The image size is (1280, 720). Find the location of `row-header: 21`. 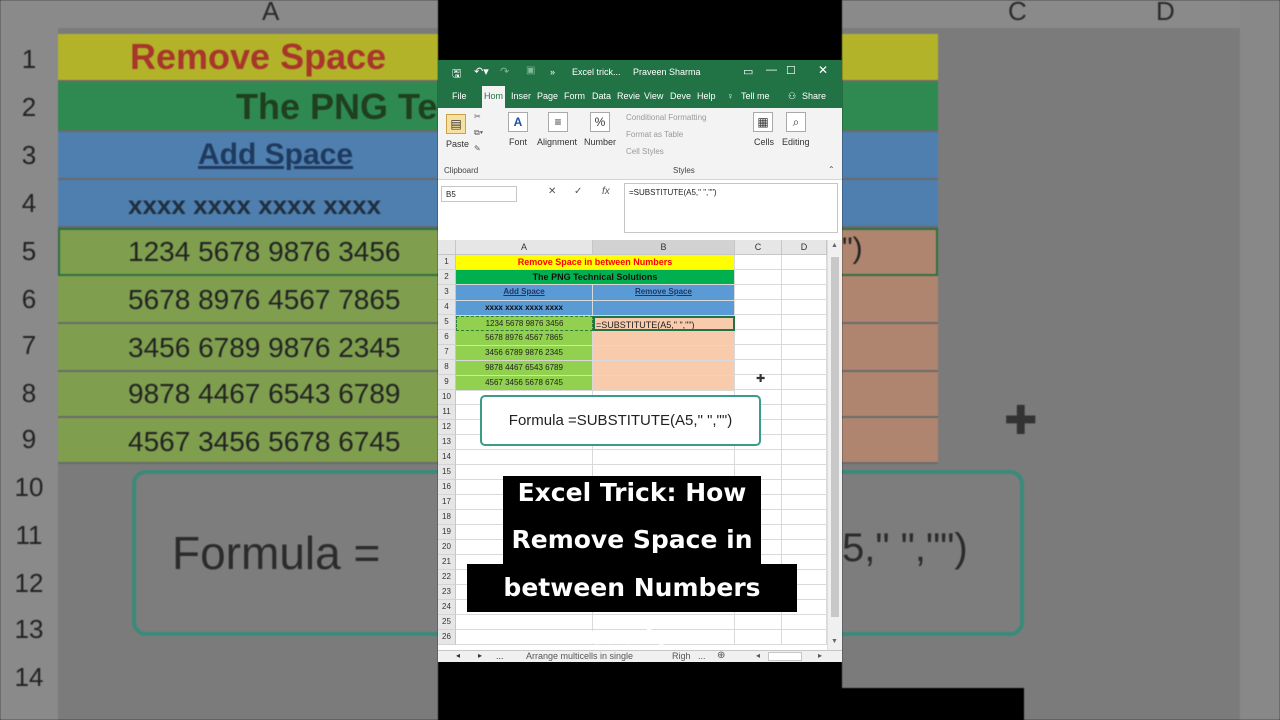

row-header: 21 is located at coordinates (447, 562).